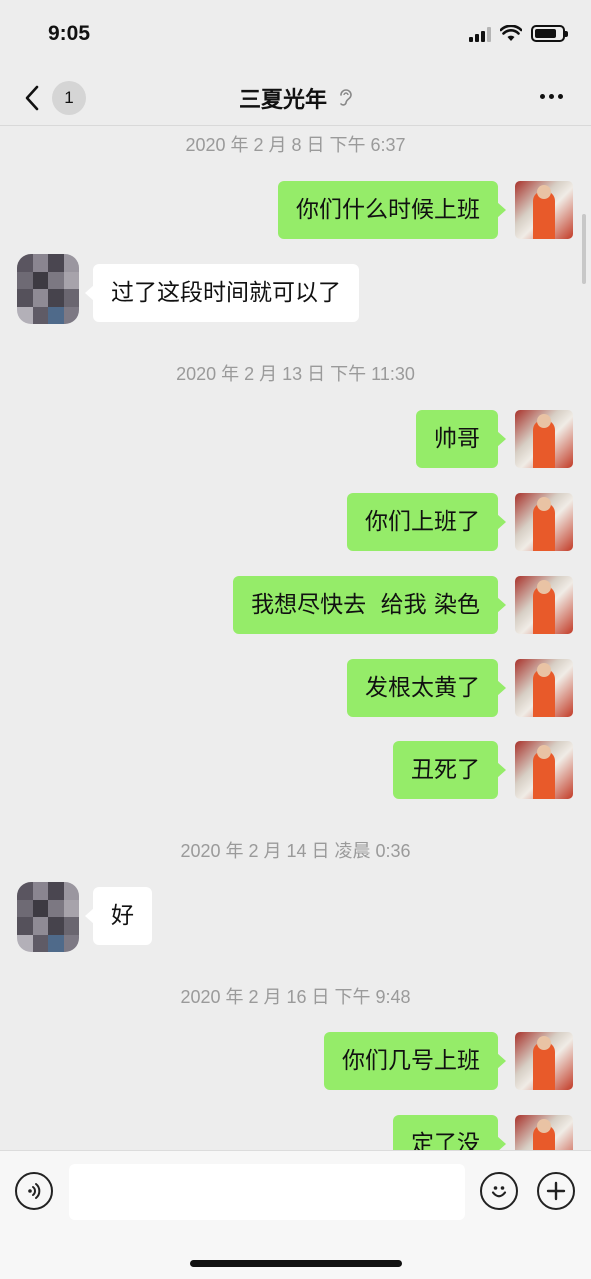  What do you see at coordinates (295, 145) in the screenshot?
I see `timestamp: 2020 年 2 月 8 日 下午 6:37` at bounding box center [295, 145].